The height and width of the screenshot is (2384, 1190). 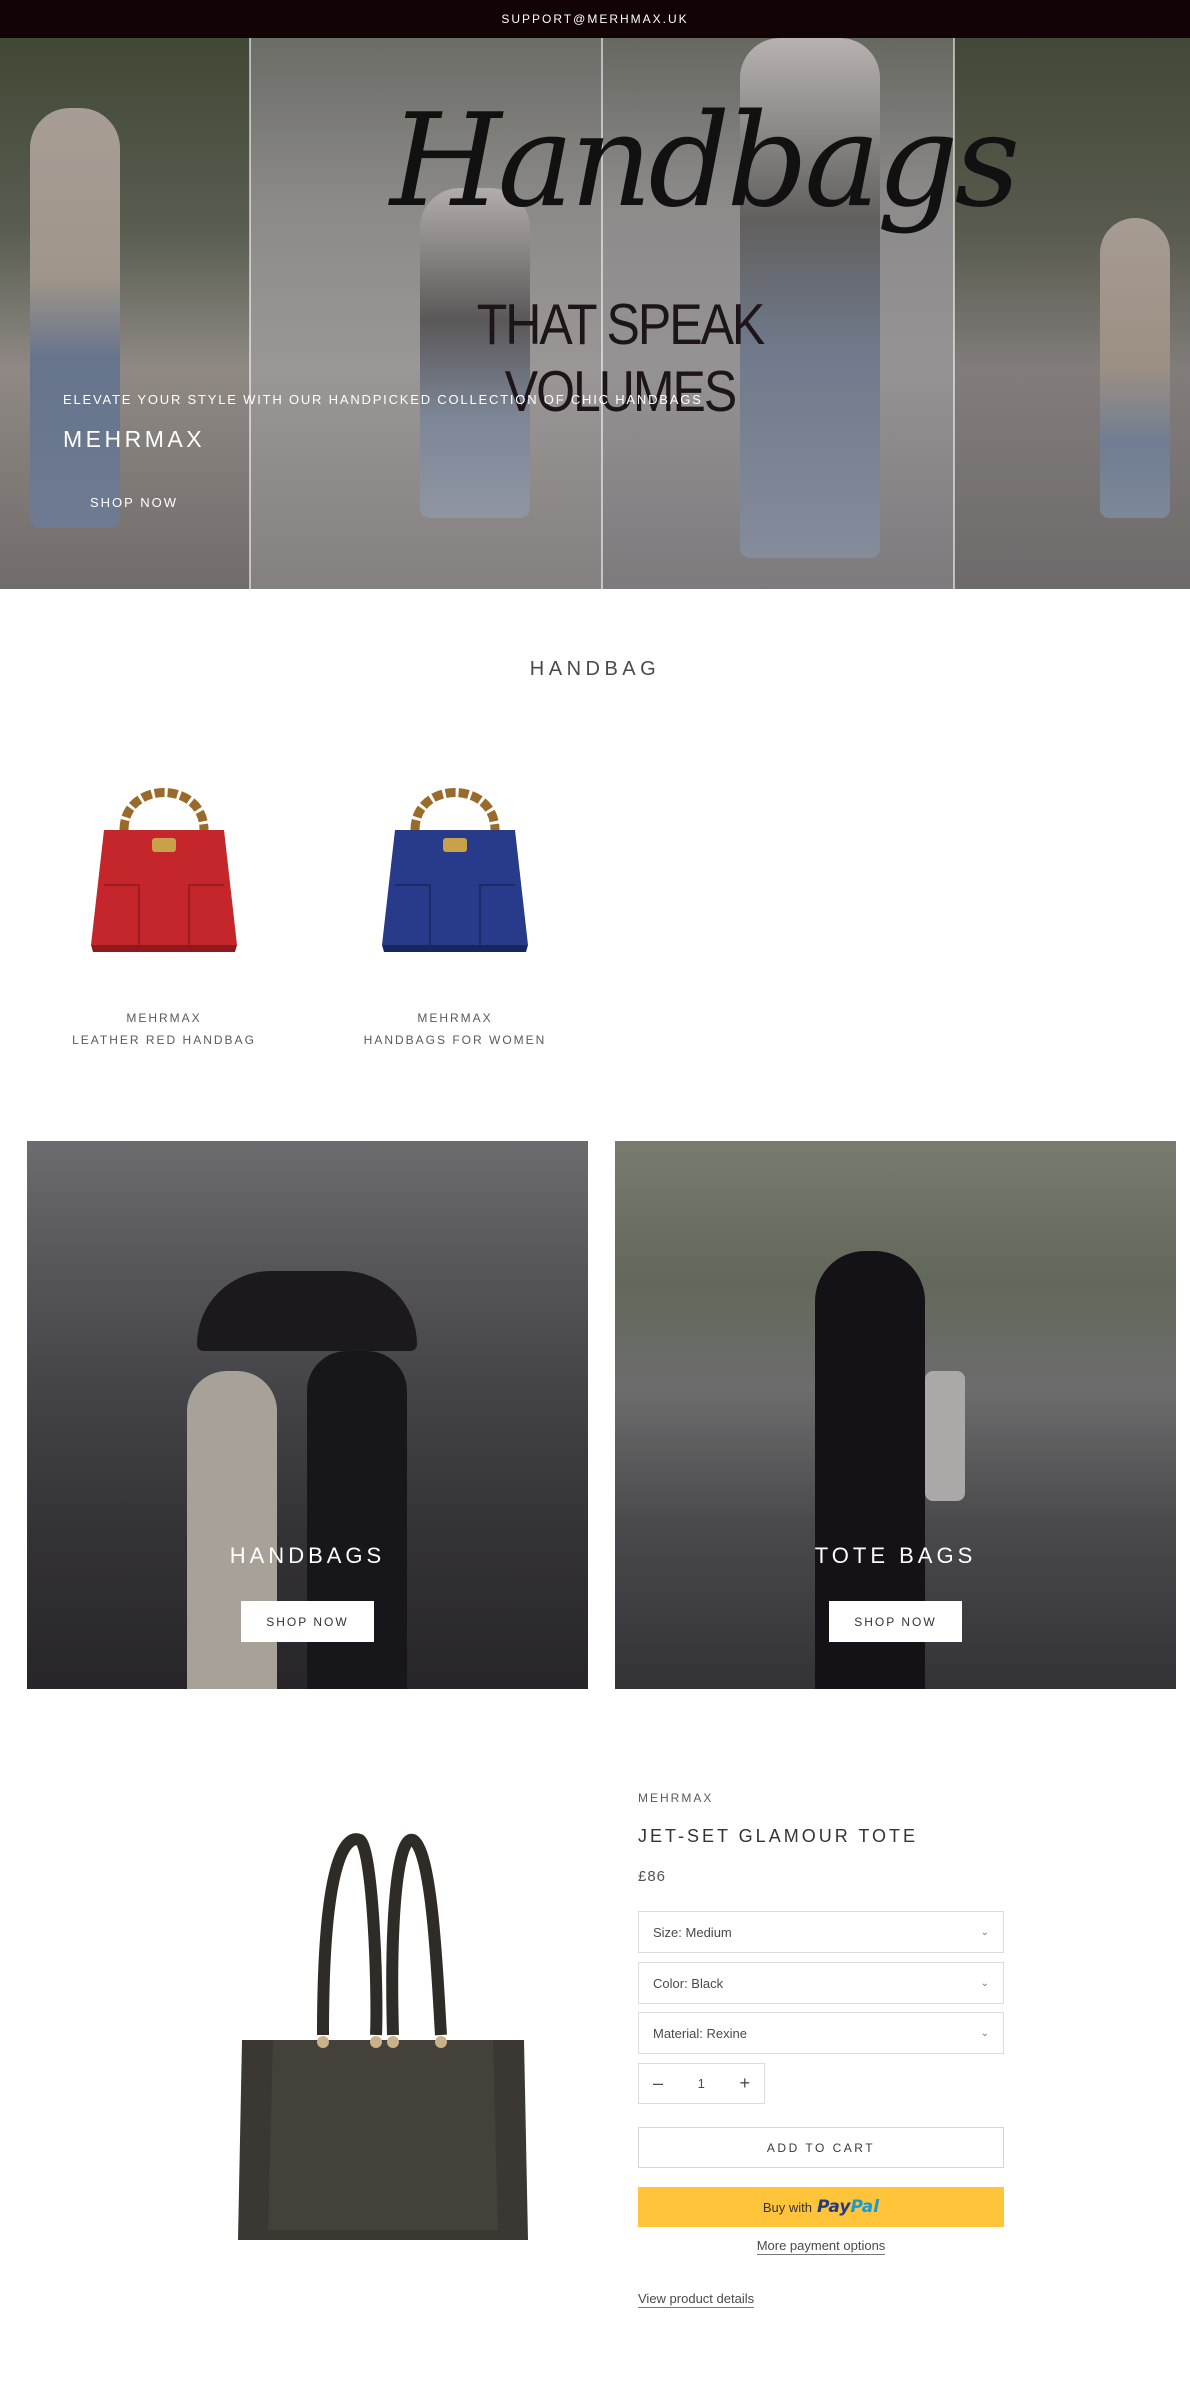 I want to click on announcement-bar: SUPPORT@MERHMAX.UK, so click(x=595, y=19).